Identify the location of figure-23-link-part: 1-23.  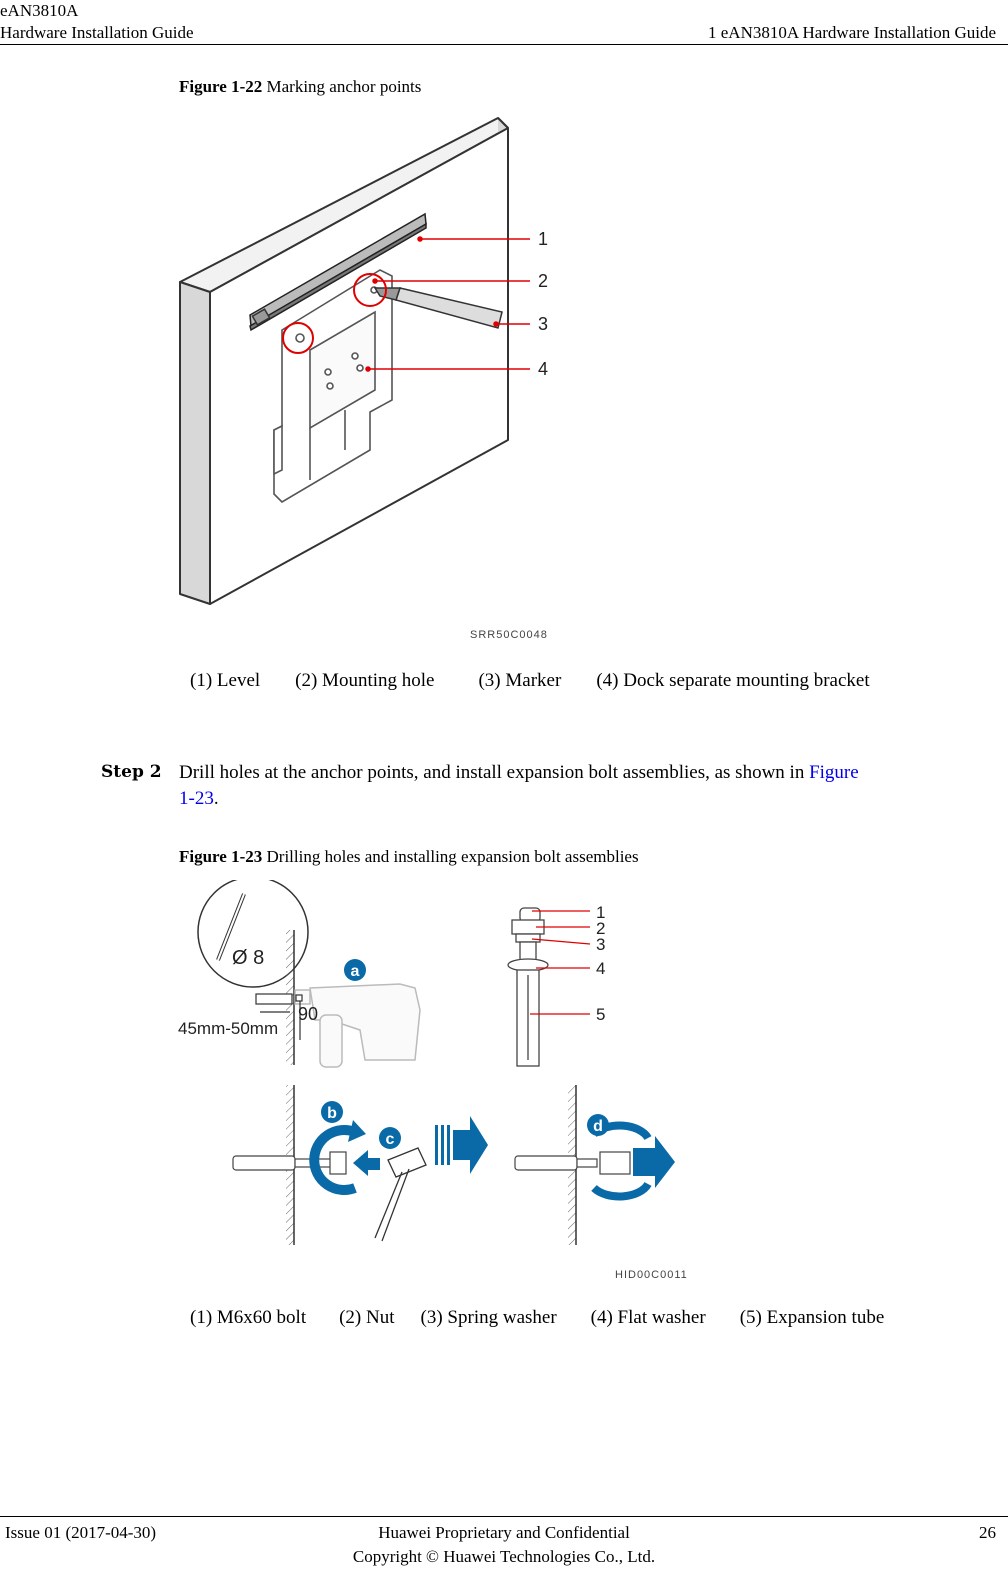
(196, 798).